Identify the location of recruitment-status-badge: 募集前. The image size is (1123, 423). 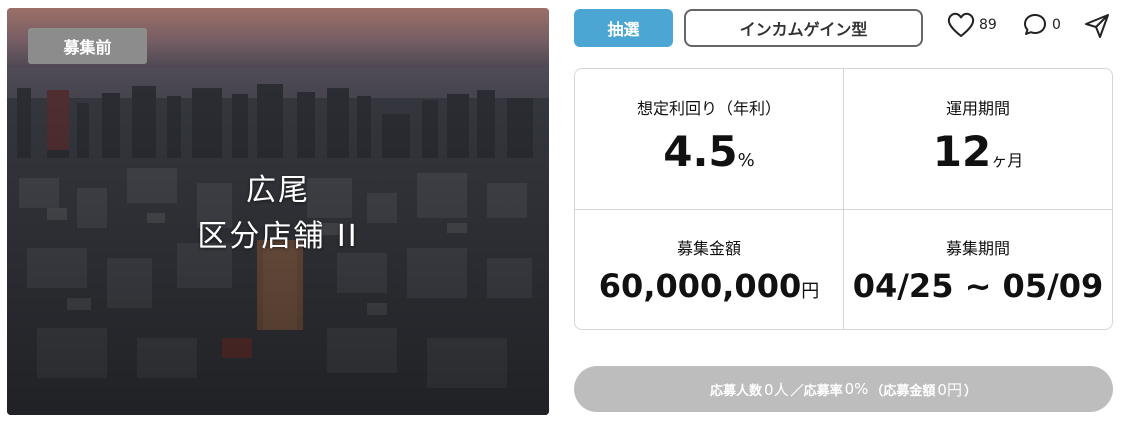
(87, 46).